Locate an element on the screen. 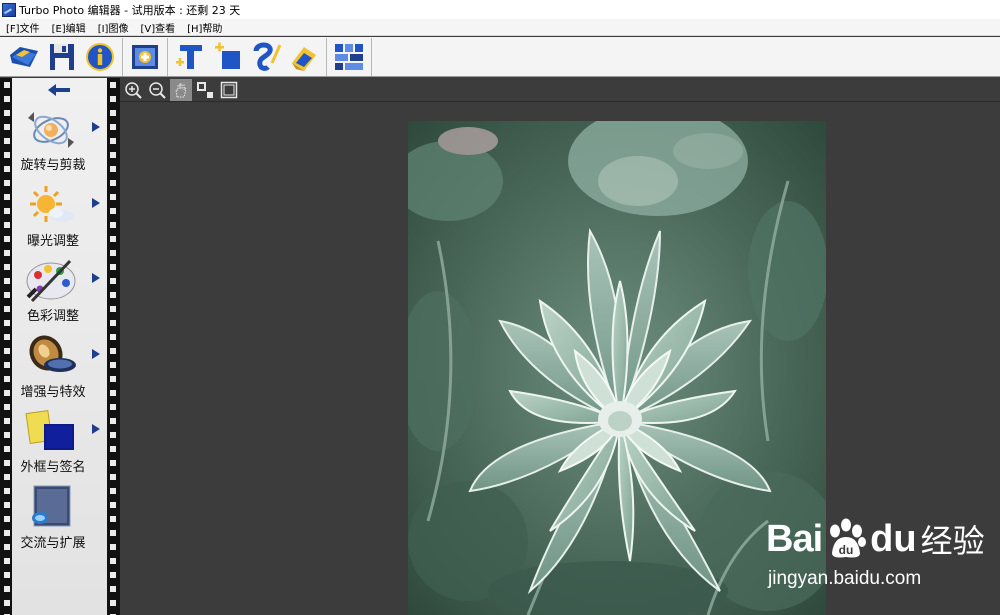  baidu-jingyan-watermark: Bai du du 经验 jingyan.baidu.com is located at coordinates (872, 554).